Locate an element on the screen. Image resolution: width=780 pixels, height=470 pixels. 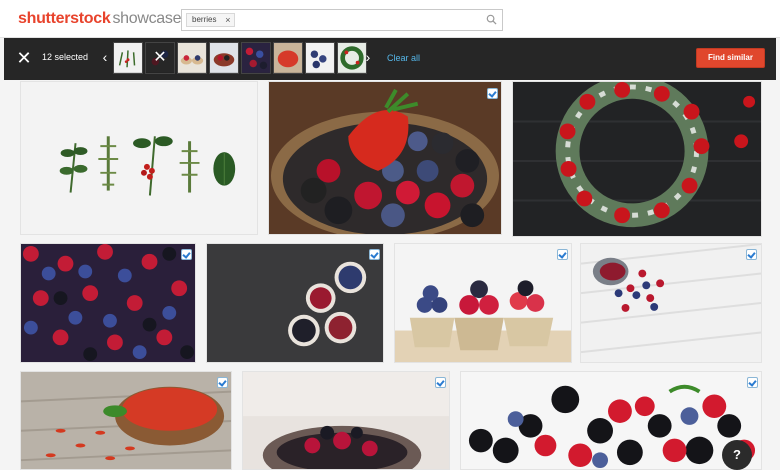
chip-remove-icon: × is located at coordinates (227, 20).